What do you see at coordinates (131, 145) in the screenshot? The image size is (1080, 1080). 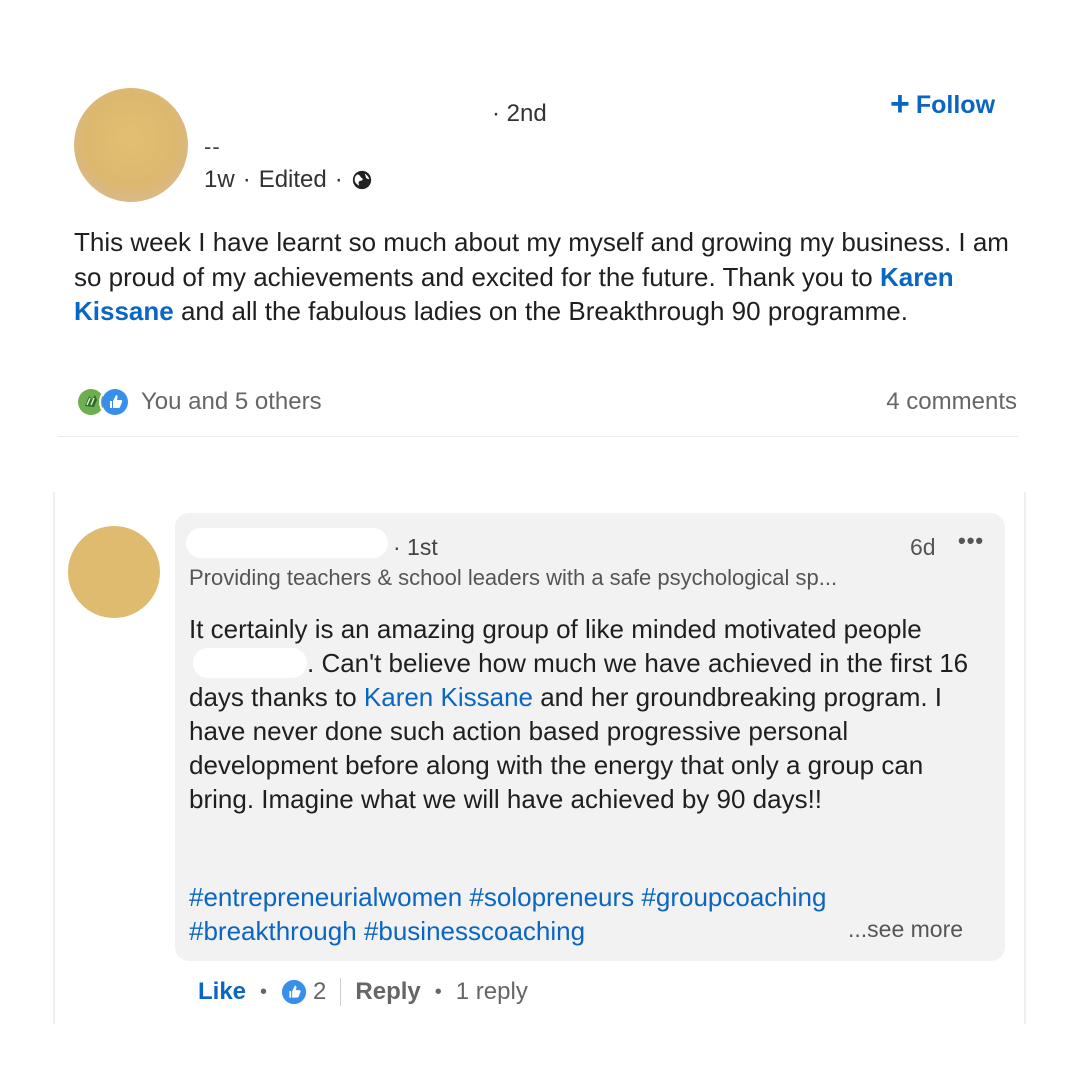 I see `author-avatar` at bounding box center [131, 145].